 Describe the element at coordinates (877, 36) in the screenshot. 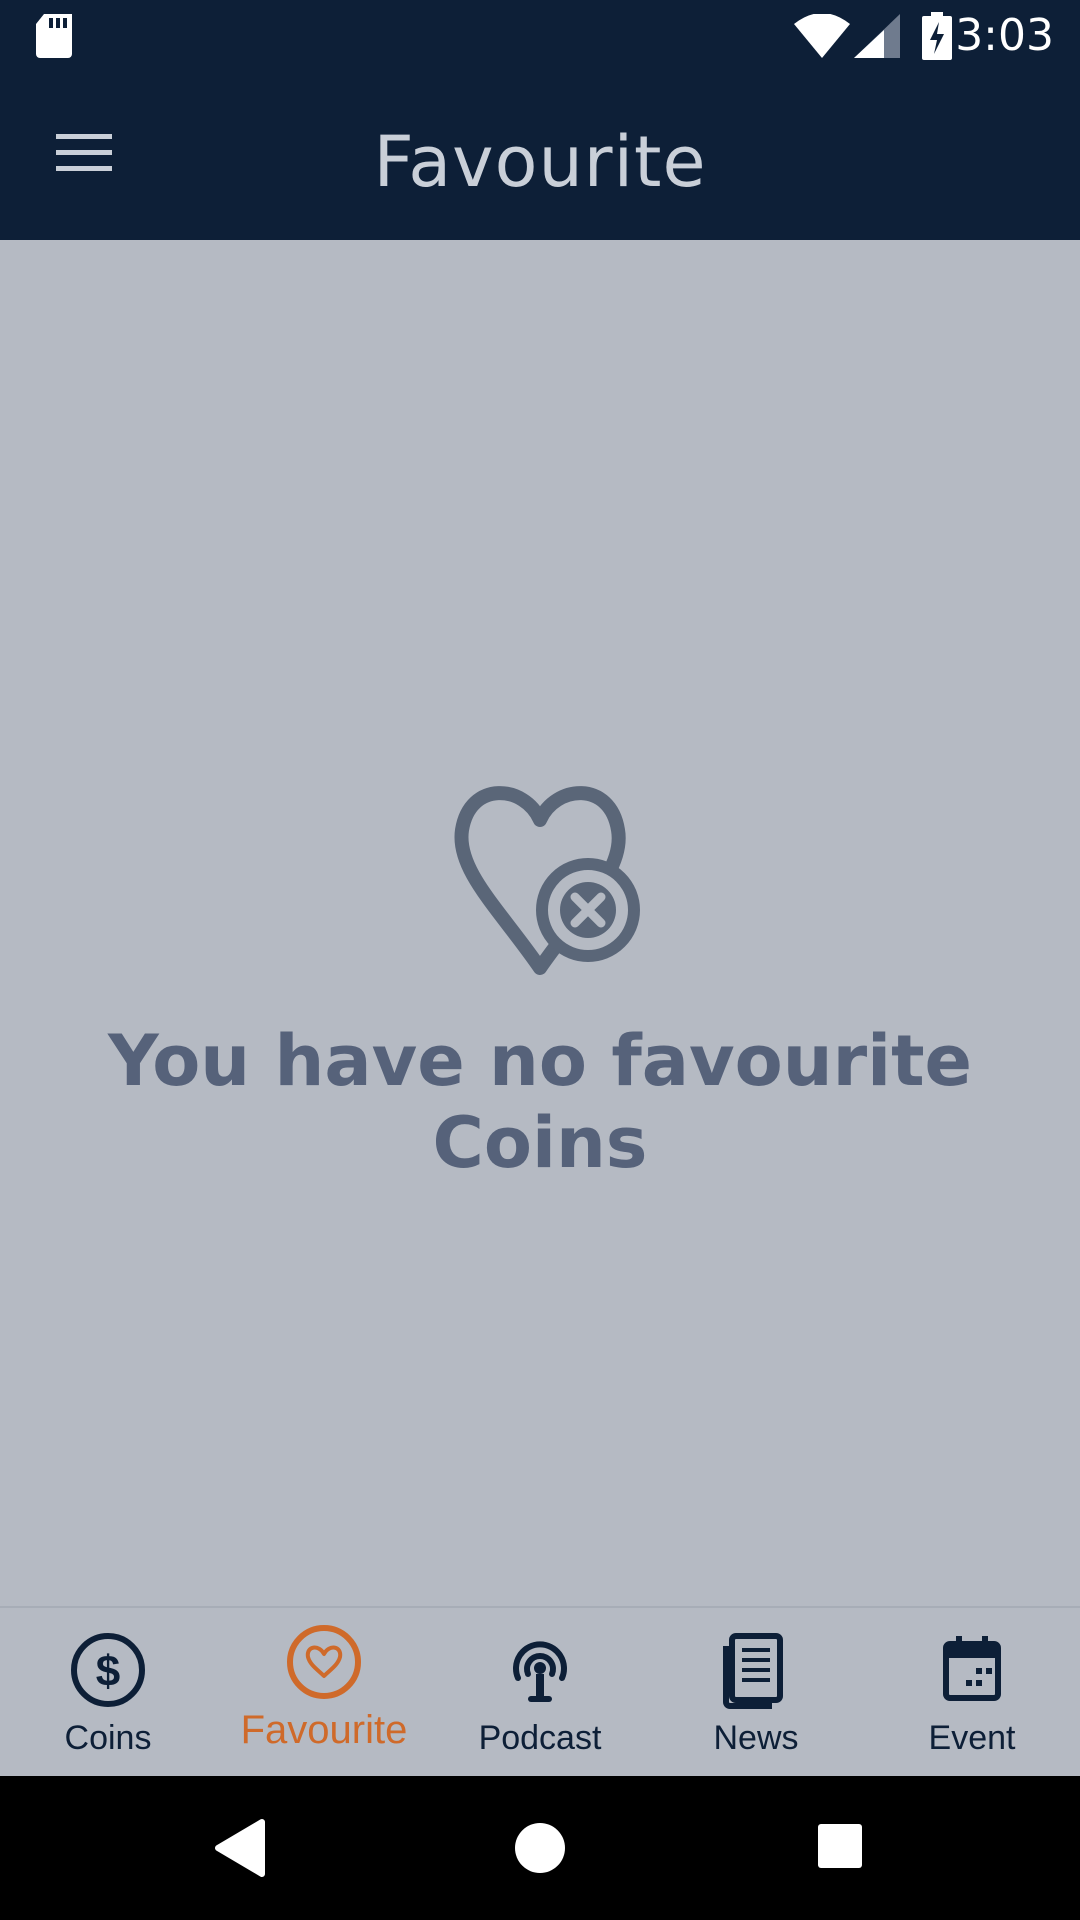

I see `cell-signal-icon` at that location.